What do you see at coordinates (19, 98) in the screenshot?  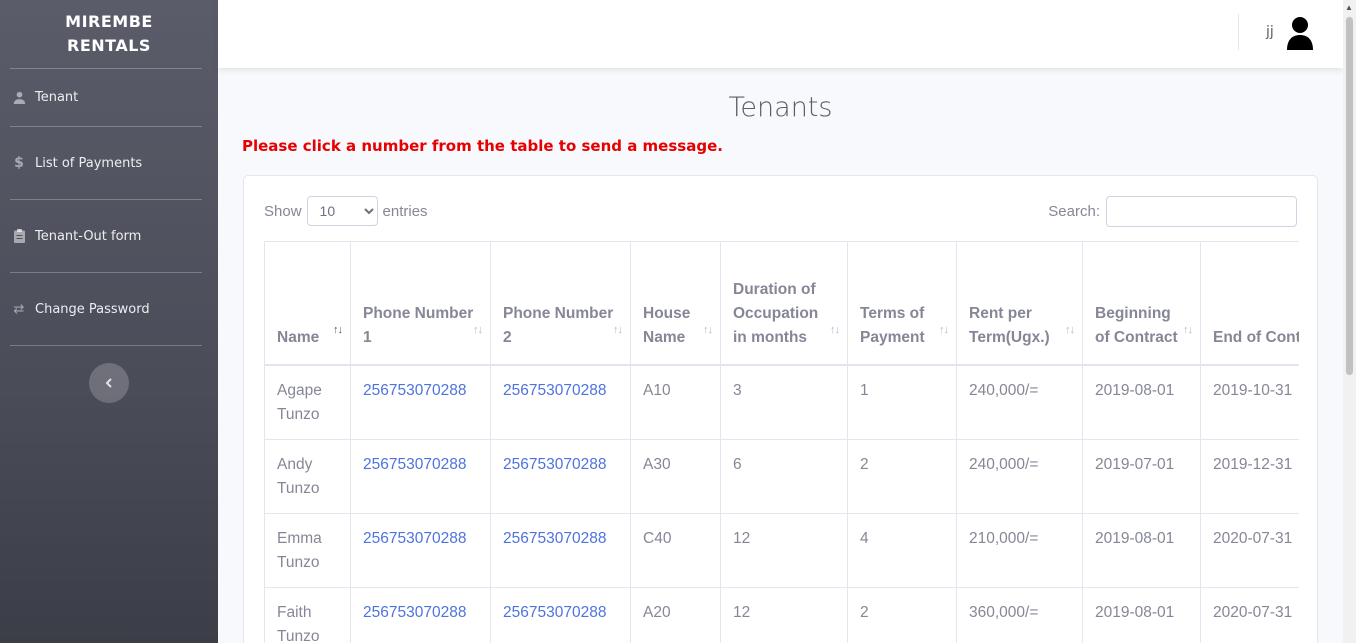 I see `user-icon` at bounding box center [19, 98].